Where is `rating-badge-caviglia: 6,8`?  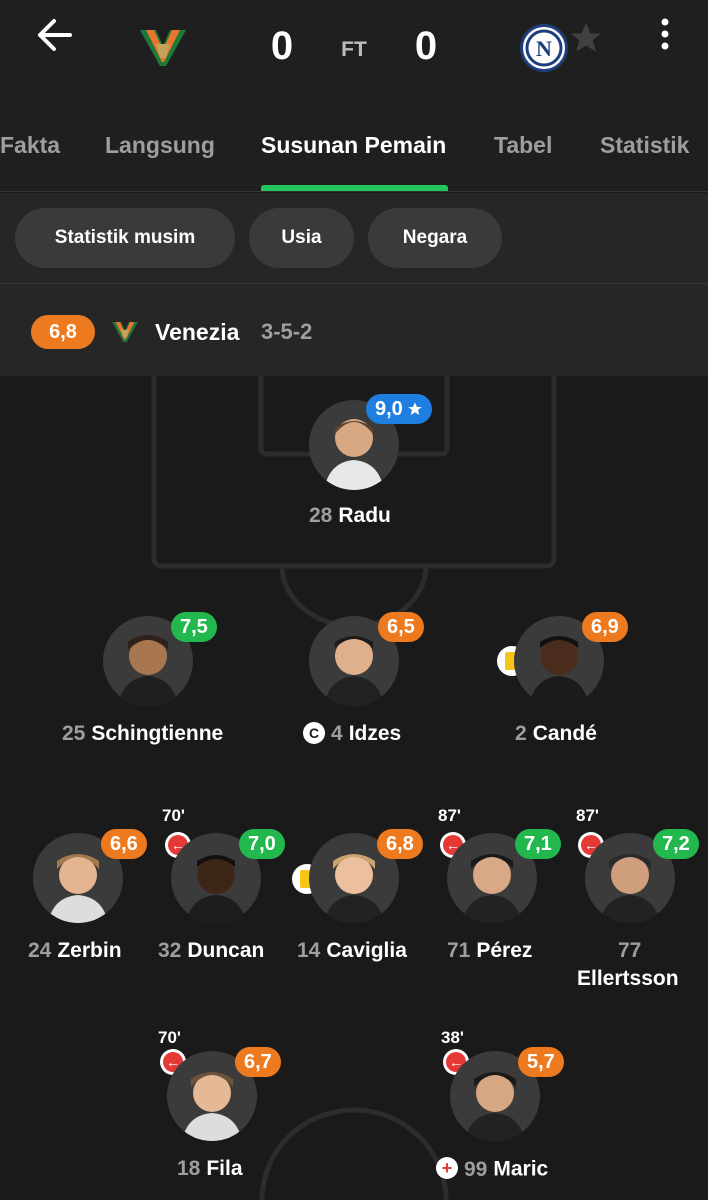
rating-badge-caviglia: 6,8 is located at coordinates (400, 844).